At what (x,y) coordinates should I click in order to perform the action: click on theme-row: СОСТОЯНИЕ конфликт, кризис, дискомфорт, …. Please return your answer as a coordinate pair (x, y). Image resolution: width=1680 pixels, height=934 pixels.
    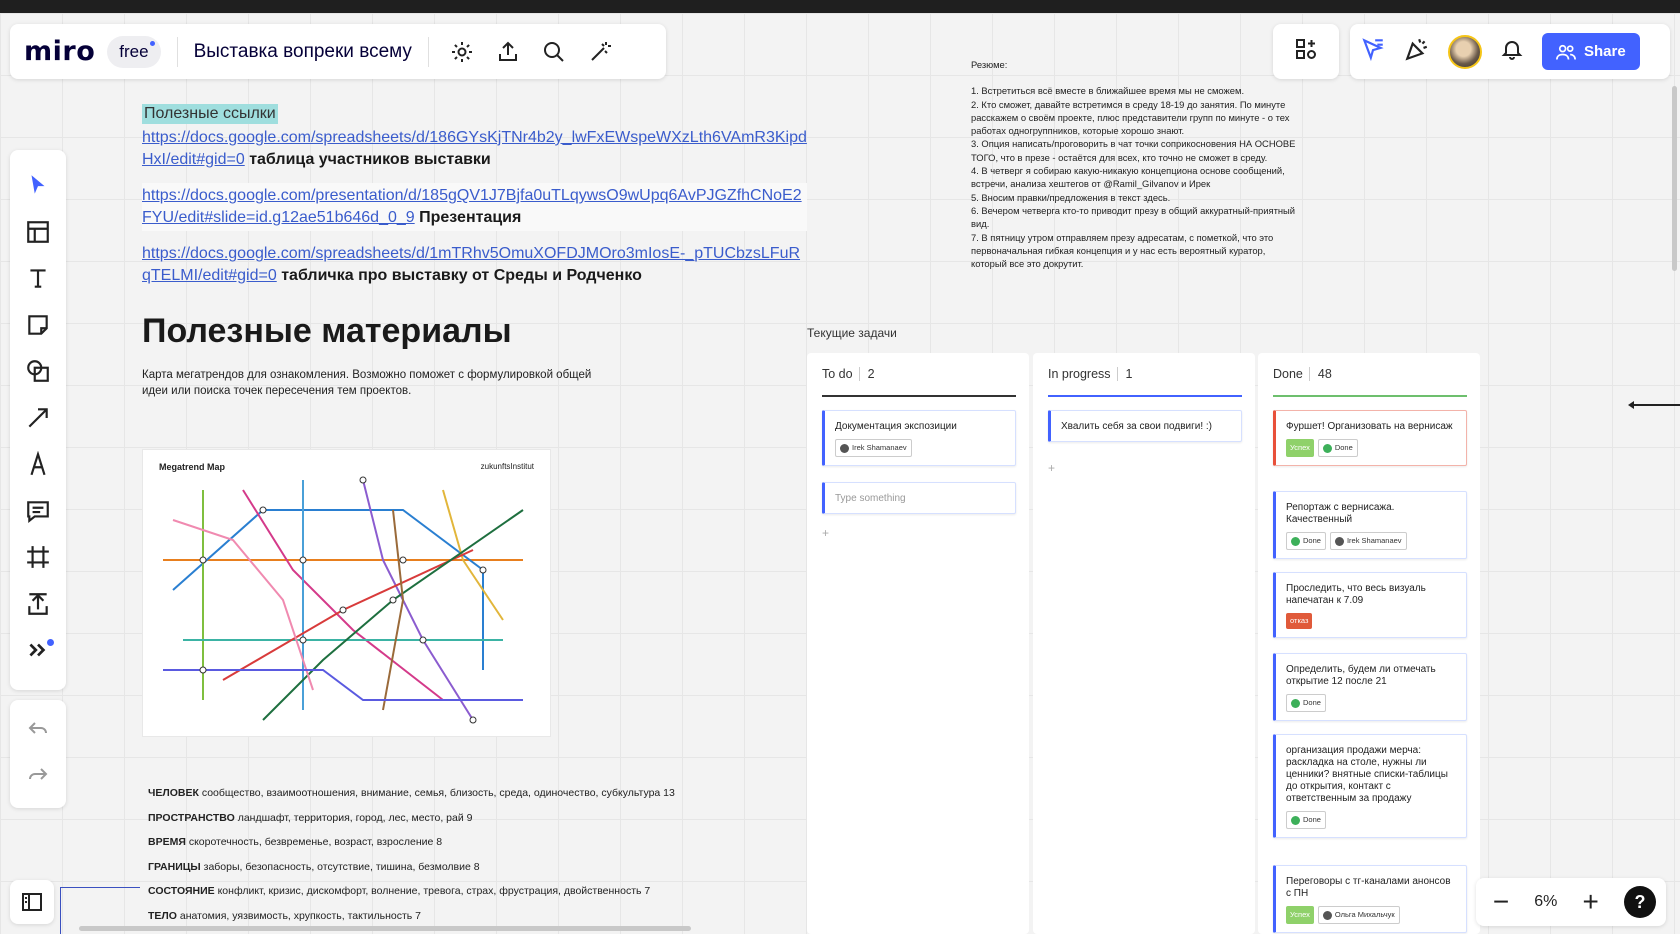
    Looking at the image, I should click on (468, 891).